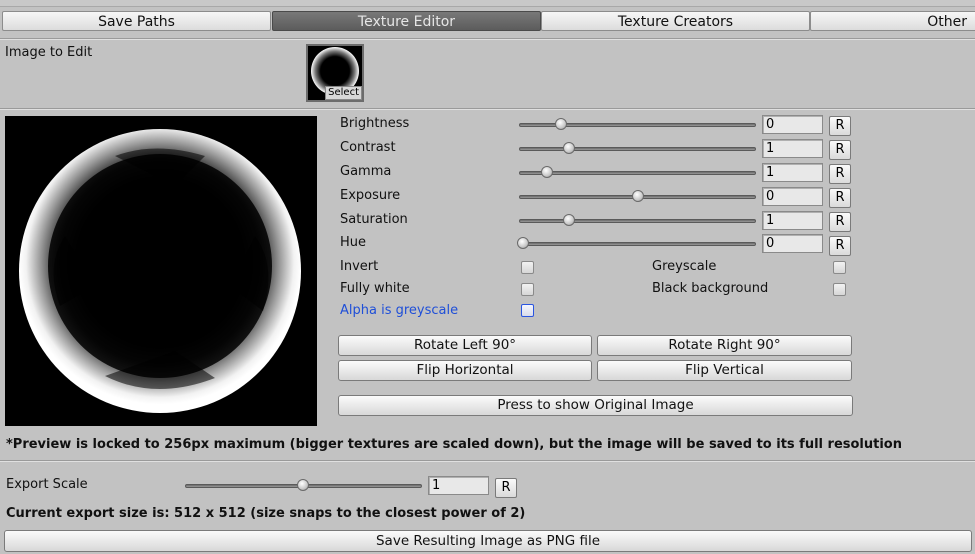 This screenshot has width=975, height=554. What do you see at coordinates (840, 222) in the screenshot?
I see `saturation-reset-button: R` at bounding box center [840, 222].